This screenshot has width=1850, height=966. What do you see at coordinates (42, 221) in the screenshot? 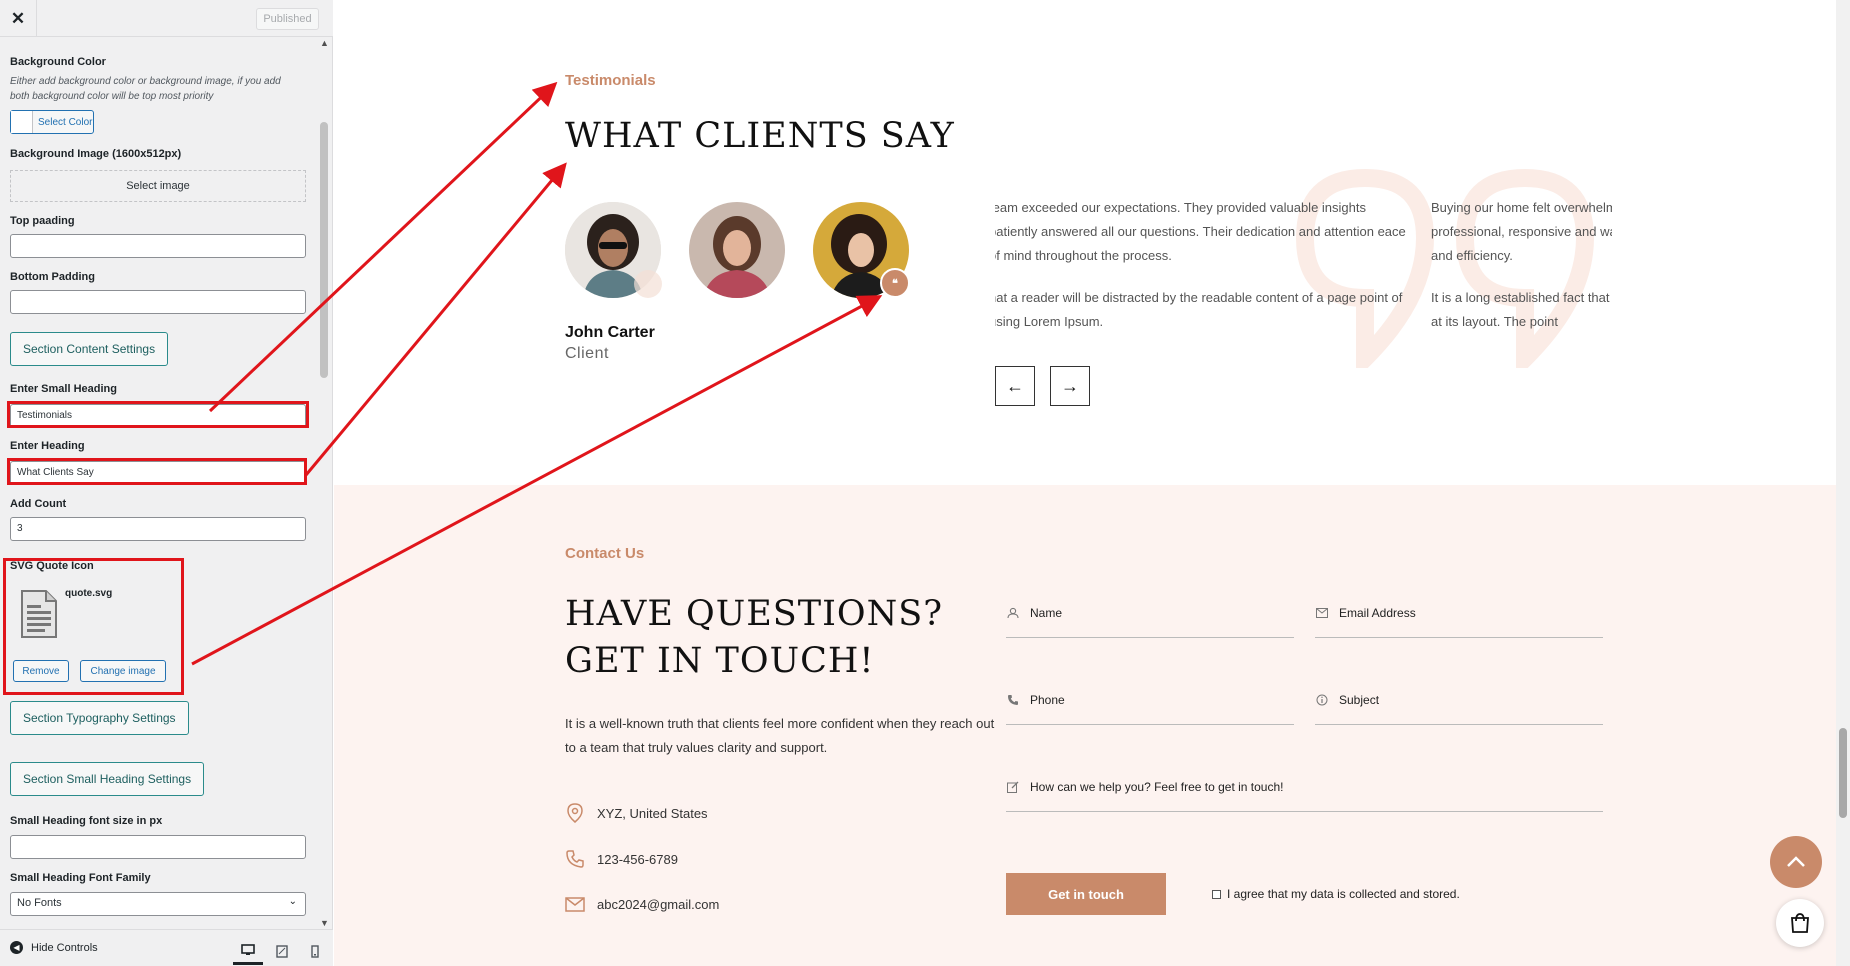
I see `top-padding-label: Top paading` at bounding box center [42, 221].